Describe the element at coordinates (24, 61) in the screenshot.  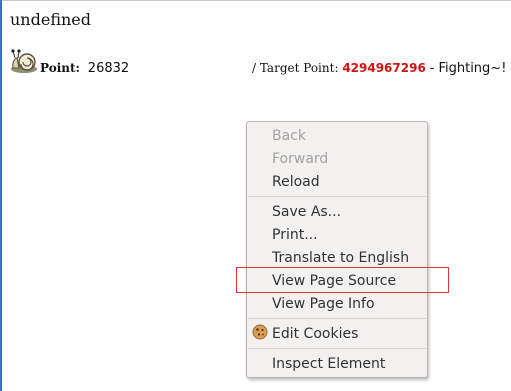
I see `snail-icon` at that location.